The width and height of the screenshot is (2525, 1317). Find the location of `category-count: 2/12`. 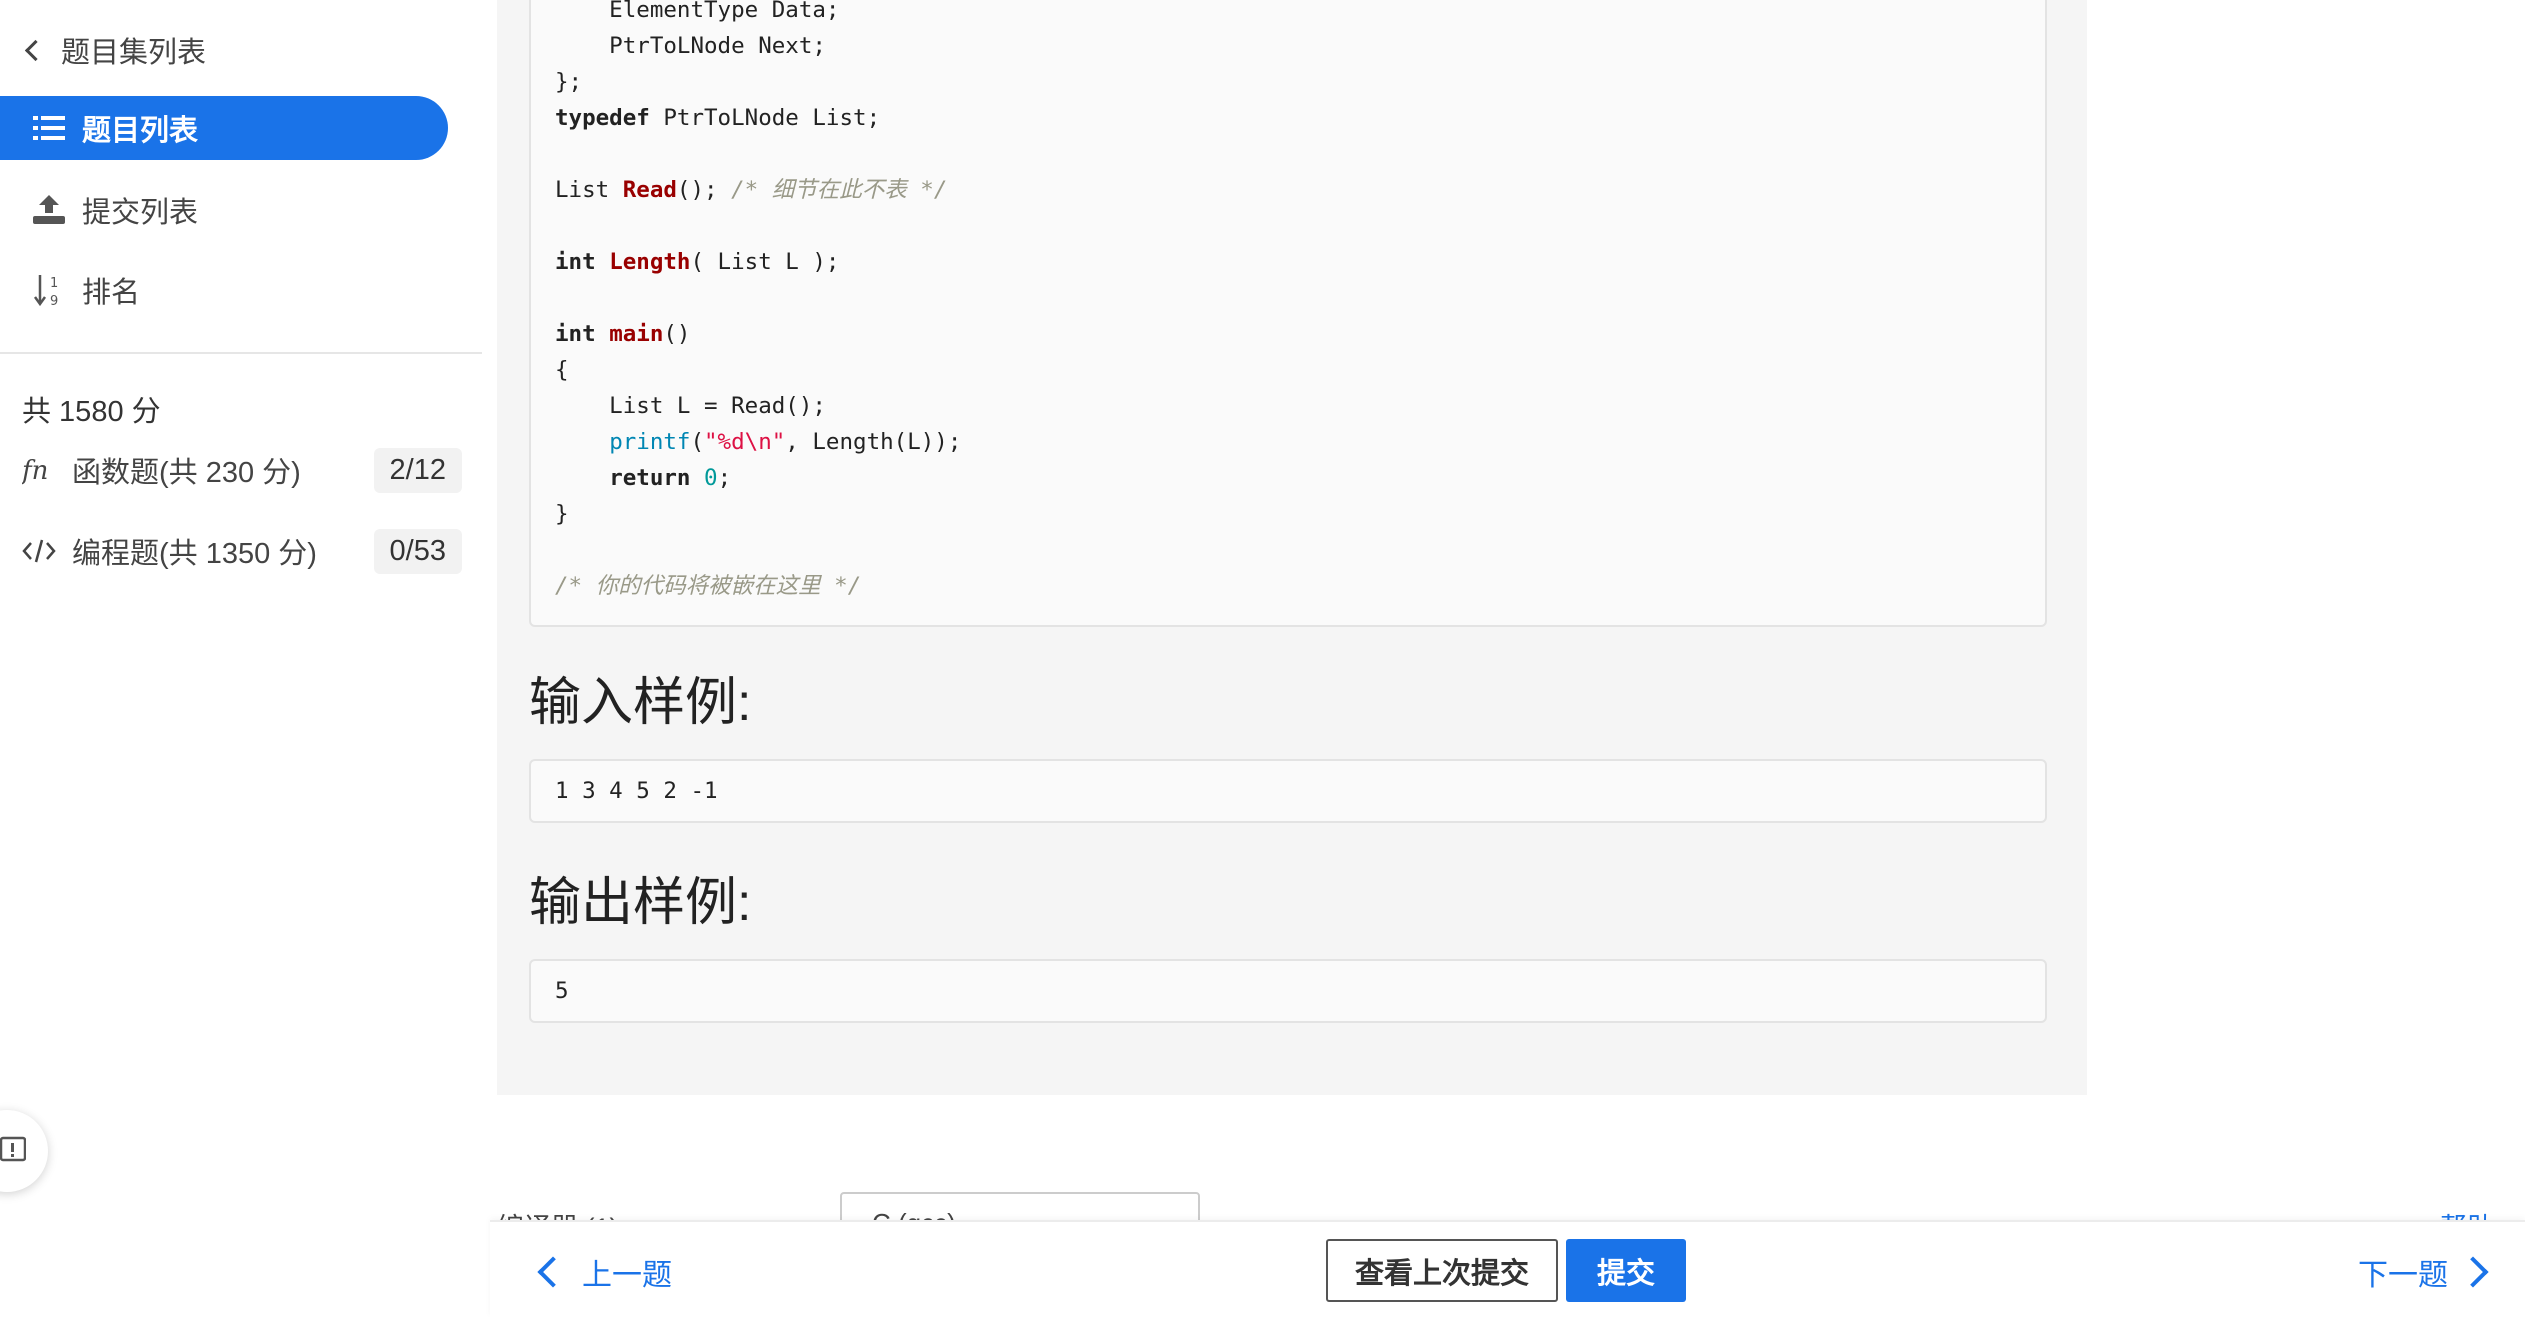

category-count: 2/12 is located at coordinates (417, 470).